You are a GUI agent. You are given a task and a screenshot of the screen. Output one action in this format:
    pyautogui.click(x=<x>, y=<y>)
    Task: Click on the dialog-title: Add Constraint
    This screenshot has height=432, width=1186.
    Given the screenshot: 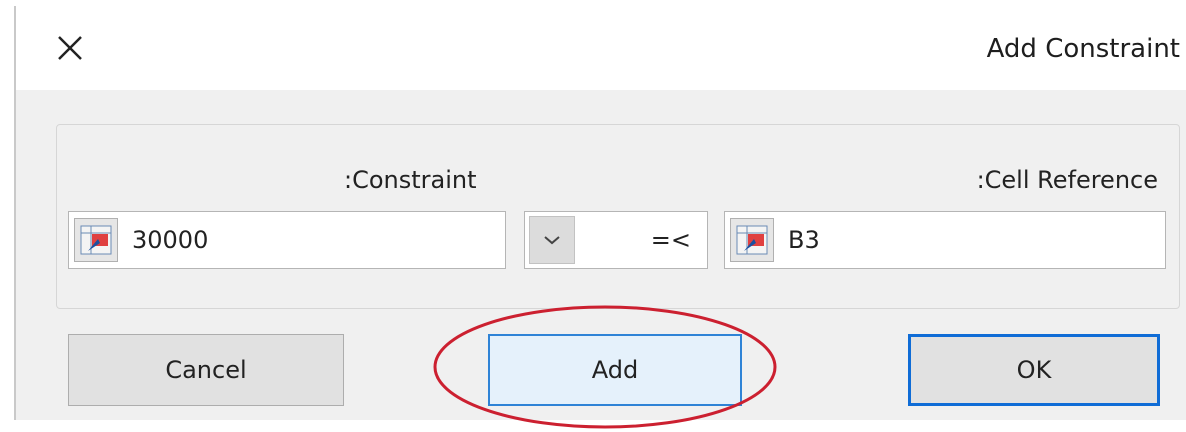 What is the action you would take?
    pyautogui.click(x=1083, y=49)
    